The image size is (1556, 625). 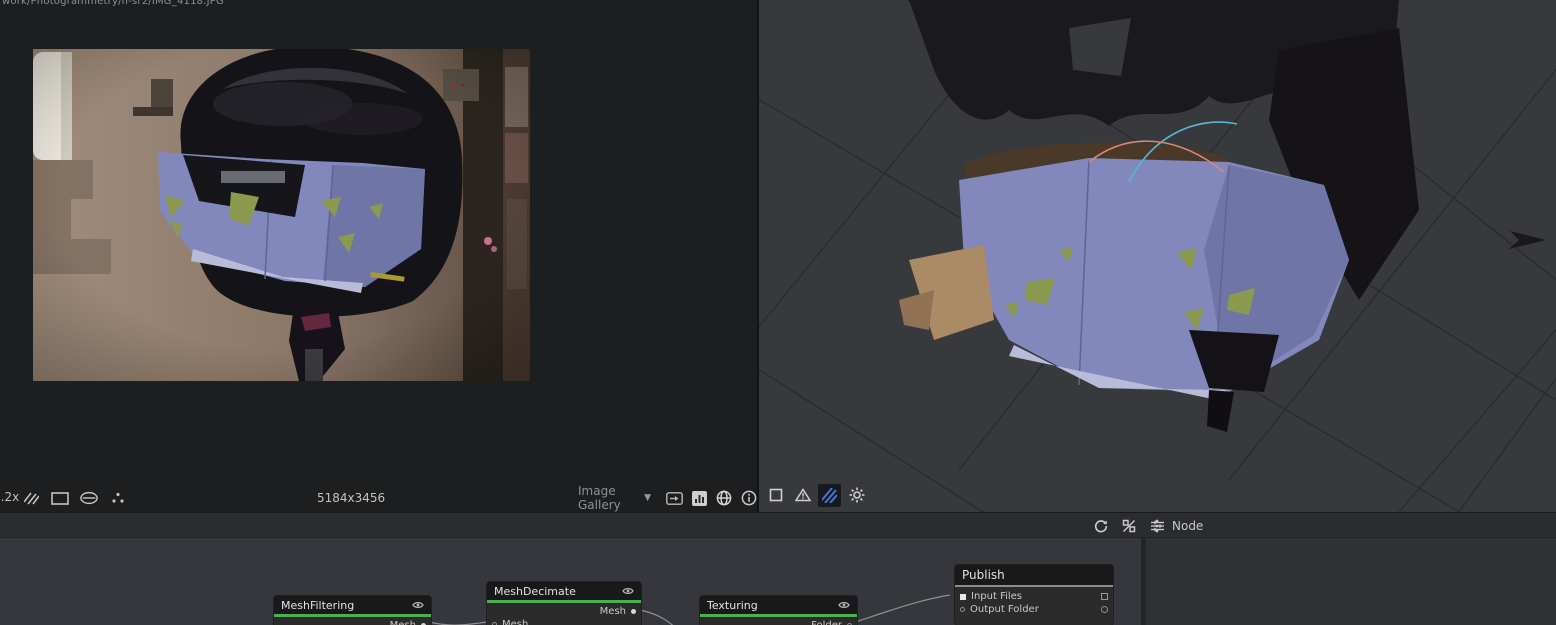 I want to click on rectangle-icon, so click(x=60, y=498).